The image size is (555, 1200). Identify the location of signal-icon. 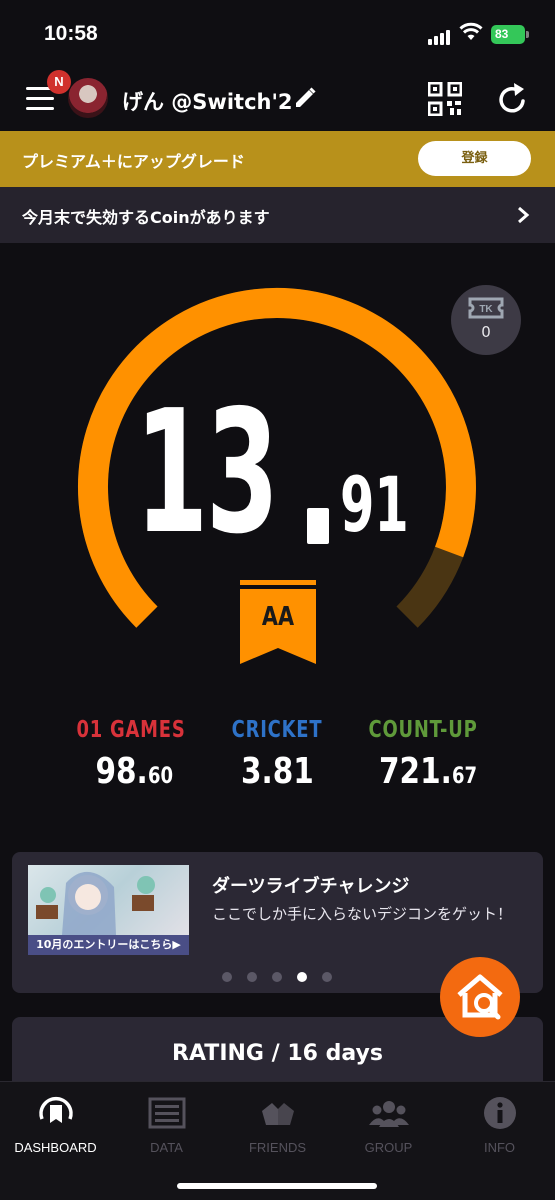
(440, 35).